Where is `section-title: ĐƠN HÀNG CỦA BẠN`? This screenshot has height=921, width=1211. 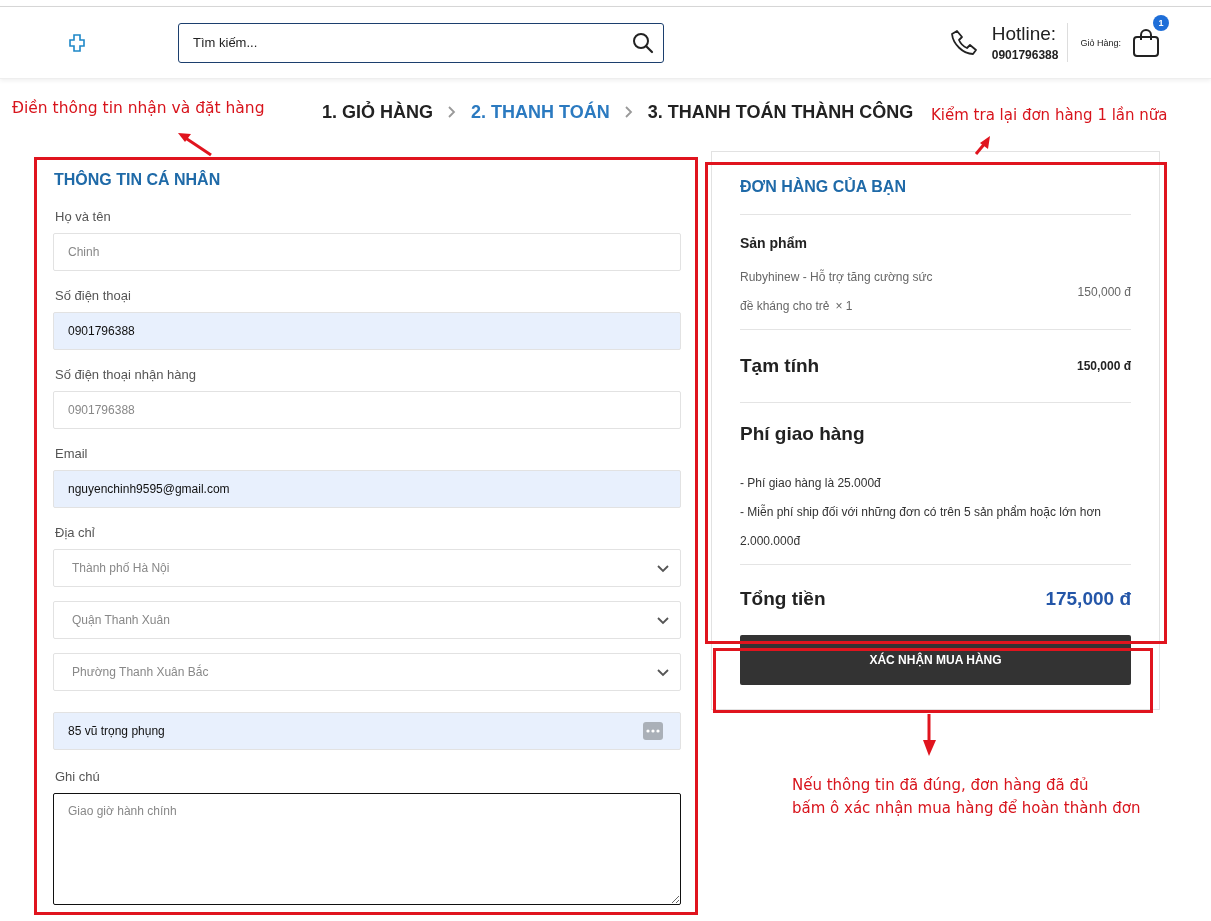 section-title: ĐƠN HÀNG CỦA BẠN is located at coordinates (823, 187).